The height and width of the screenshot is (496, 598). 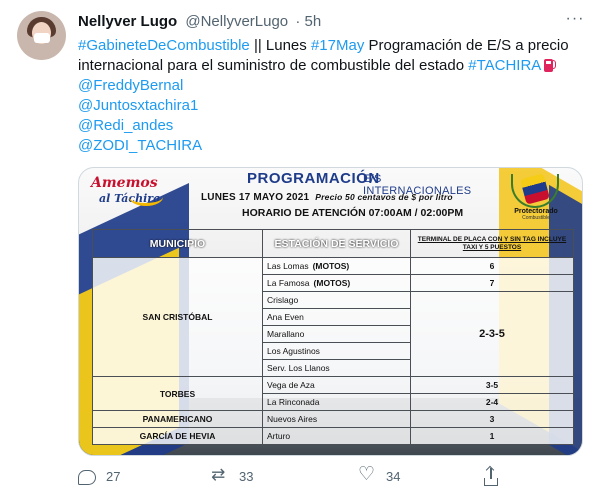 What do you see at coordinates (336, 334) in the screenshot?
I see `station-cell: Marallano` at bounding box center [336, 334].